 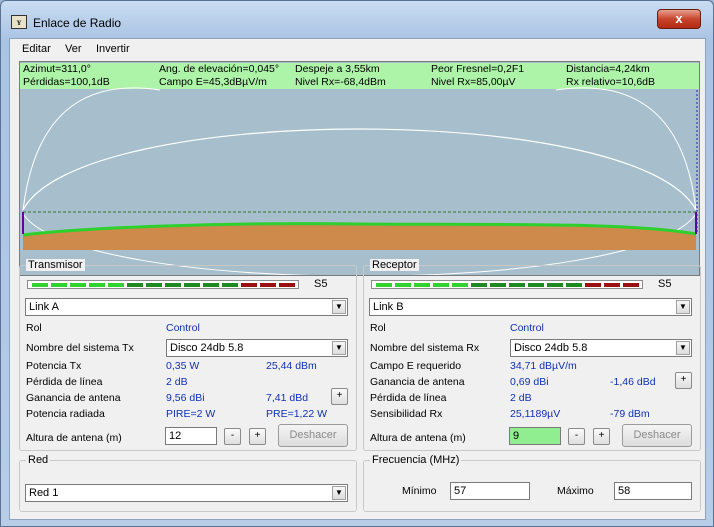 I want to click on tx-system-label: Nombre del sistema Tx, so click(x=80, y=348).